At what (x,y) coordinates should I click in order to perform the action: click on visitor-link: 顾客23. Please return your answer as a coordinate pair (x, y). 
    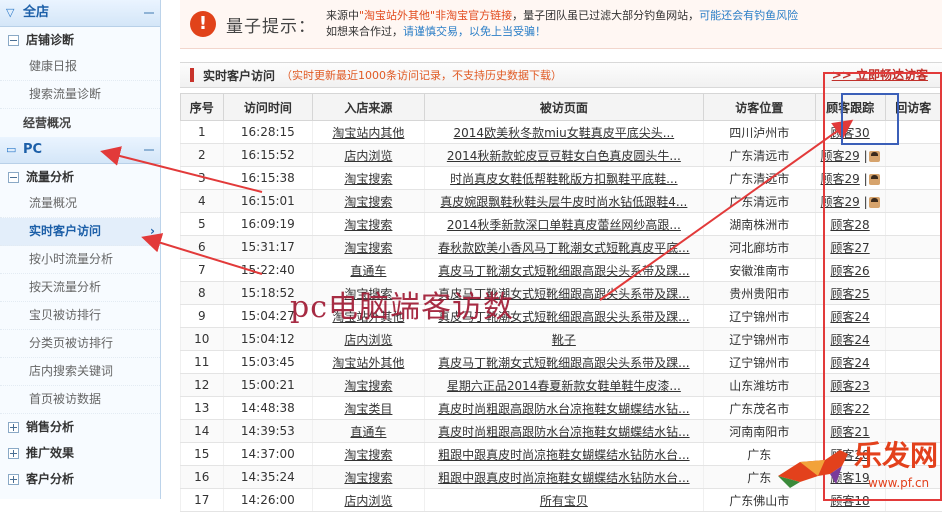
    Looking at the image, I should click on (849, 386).